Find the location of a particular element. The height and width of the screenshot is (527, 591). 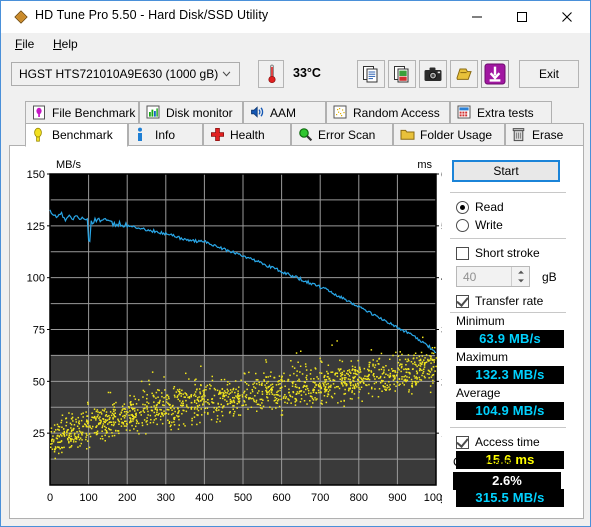

folder-usage-icon is located at coordinates (408, 135).